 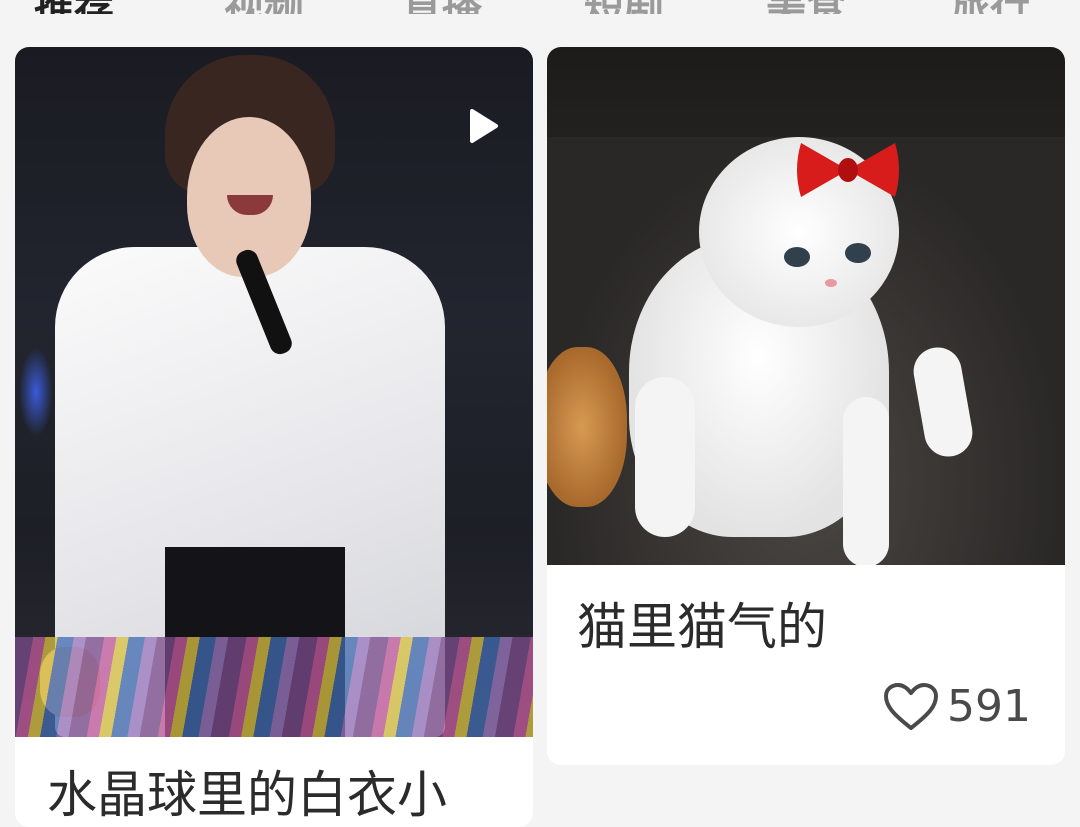 I want to click on tab-drama: 短剧, so click(x=624, y=7).